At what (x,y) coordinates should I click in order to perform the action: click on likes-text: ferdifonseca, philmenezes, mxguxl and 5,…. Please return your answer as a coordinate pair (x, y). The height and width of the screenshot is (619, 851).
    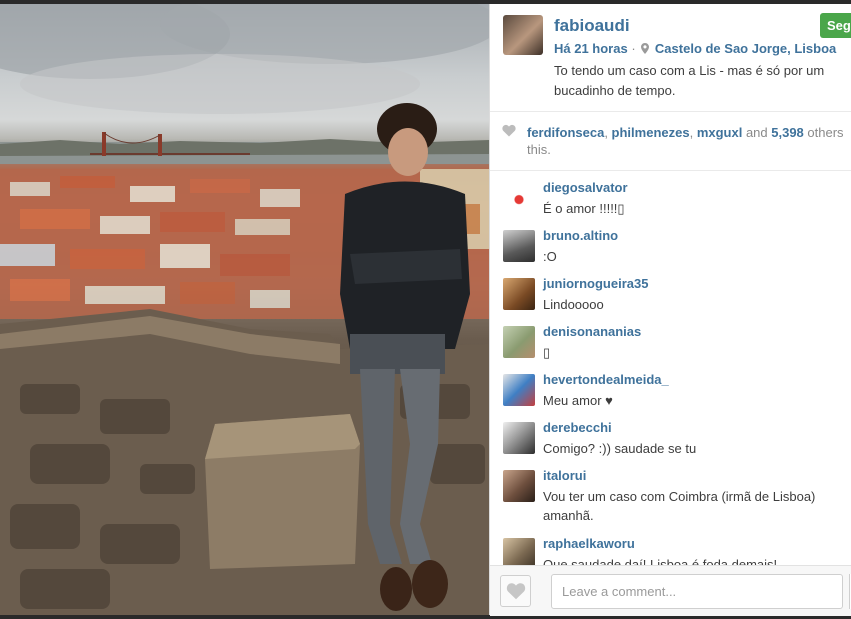
    Looking at the image, I should click on (689, 141).